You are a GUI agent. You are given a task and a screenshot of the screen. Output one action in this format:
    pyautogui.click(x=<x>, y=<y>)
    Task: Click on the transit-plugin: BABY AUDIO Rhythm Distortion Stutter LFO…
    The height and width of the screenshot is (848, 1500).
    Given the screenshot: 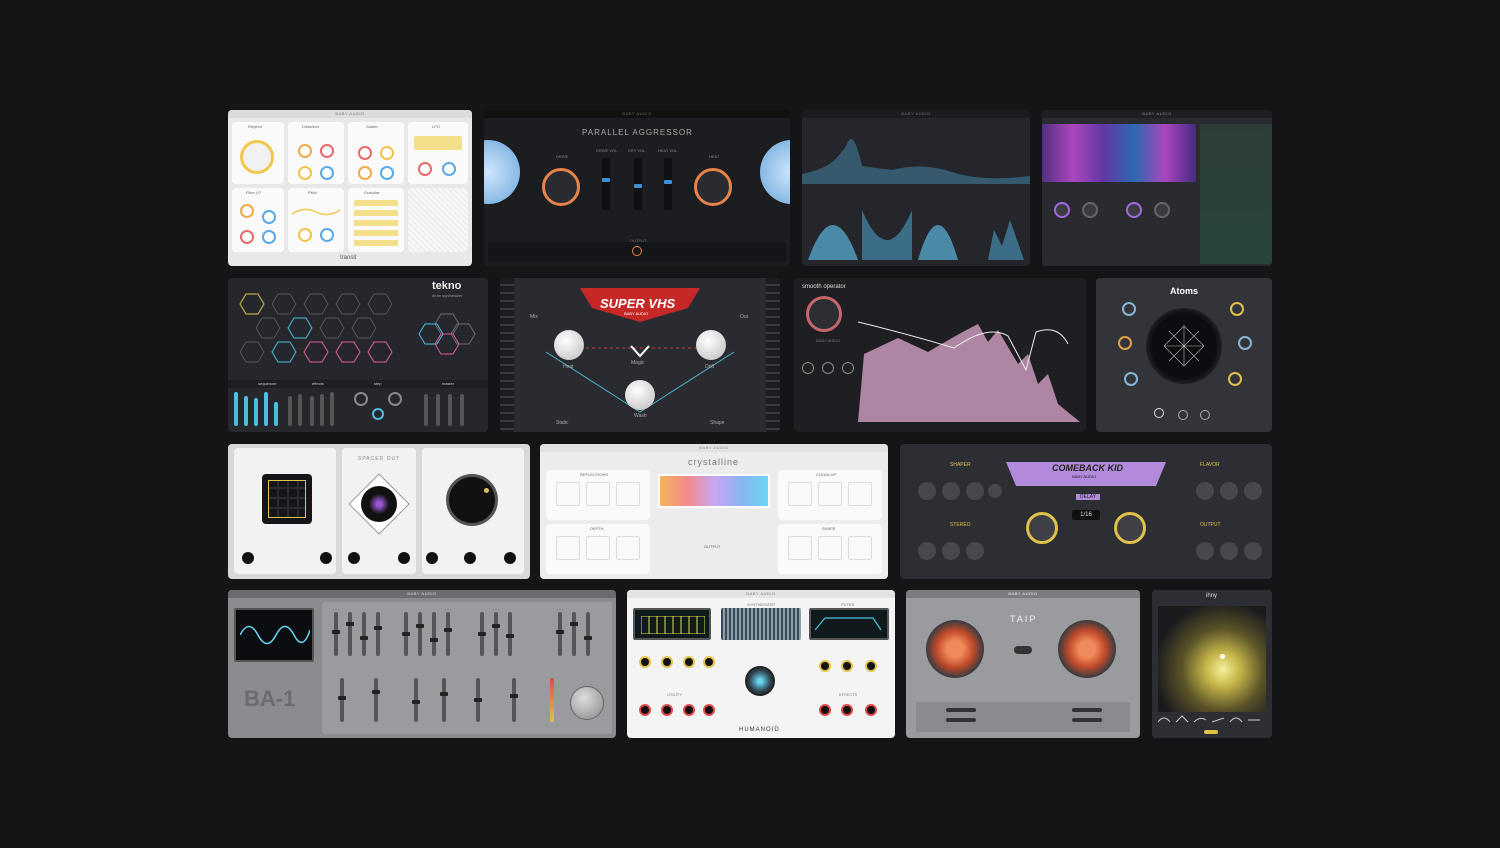 What is the action you would take?
    pyautogui.click(x=350, y=188)
    